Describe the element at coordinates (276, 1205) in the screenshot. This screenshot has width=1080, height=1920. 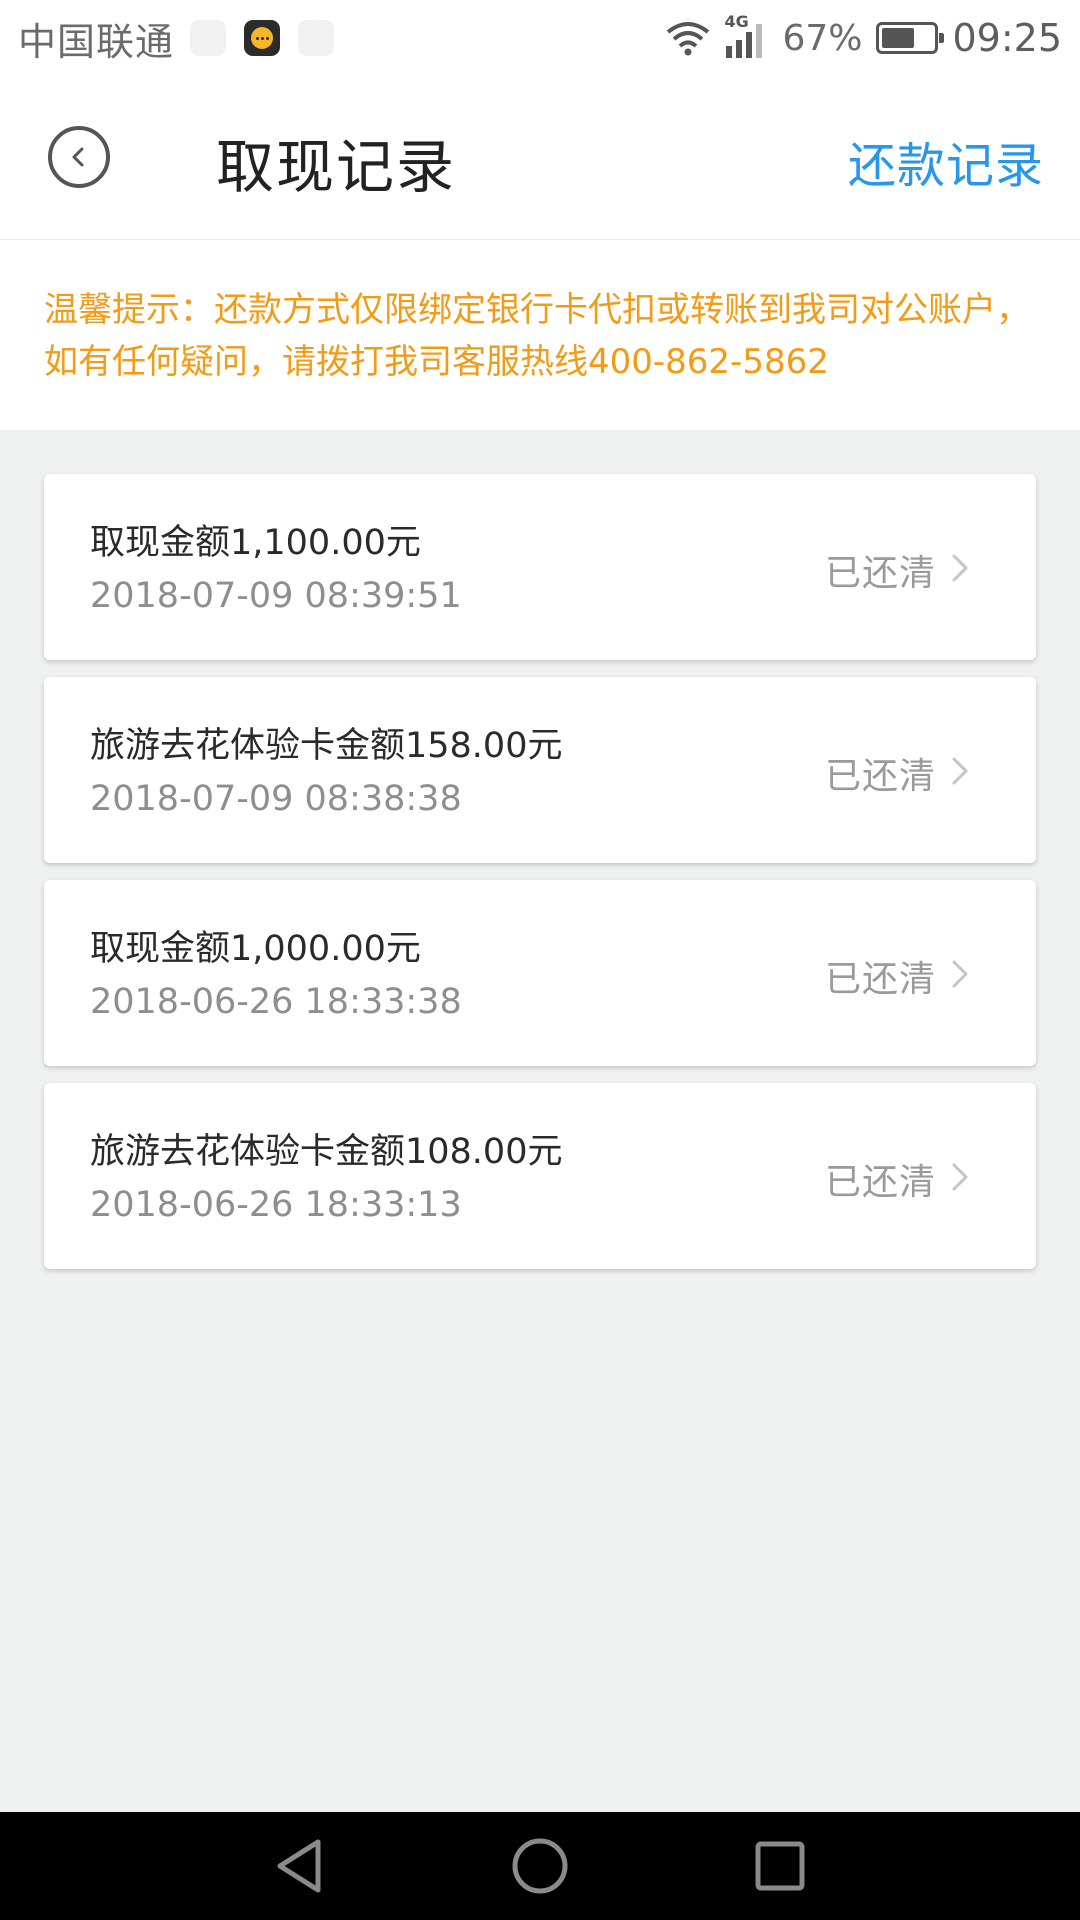
I see `record-time: 2018-06-26 18:33:13` at that location.